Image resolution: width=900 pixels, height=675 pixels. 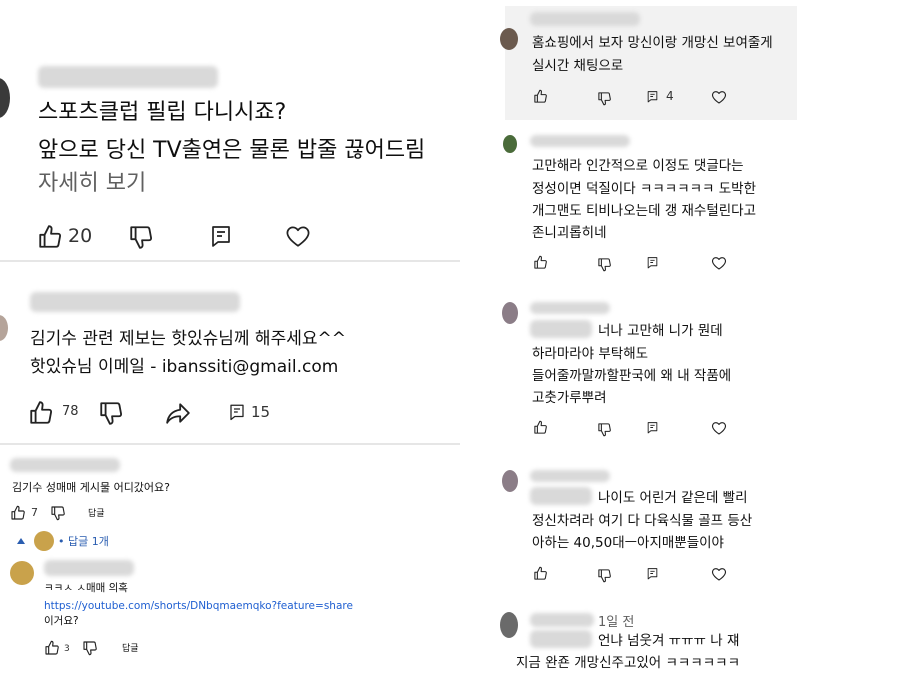 I want to click on comment-text-line: 존니괴롭히네, so click(x=569, y=233).